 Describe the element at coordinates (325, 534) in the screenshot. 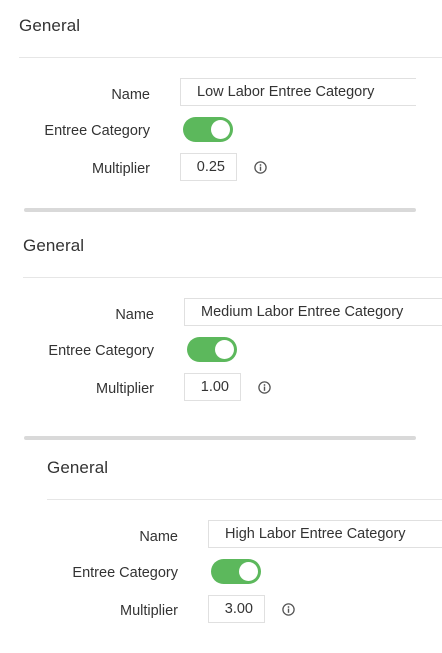

I see `name-input: High Labor Entree Category` at that location.